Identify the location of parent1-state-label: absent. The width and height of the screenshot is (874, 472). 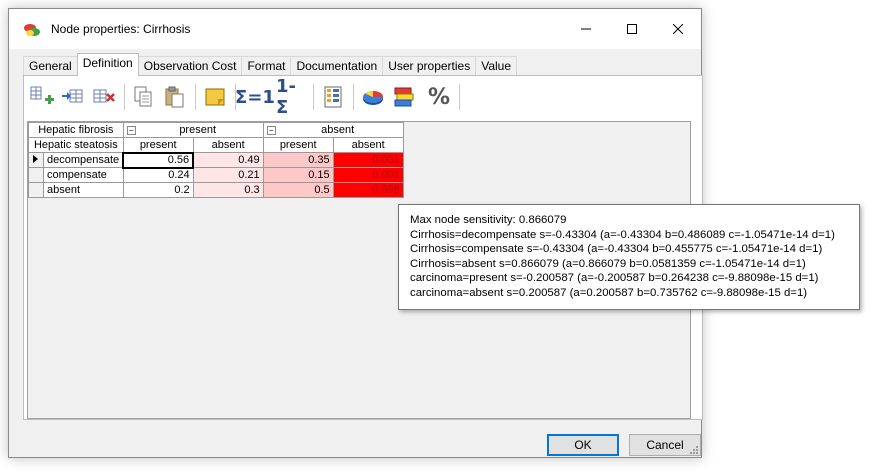
(338, 130).